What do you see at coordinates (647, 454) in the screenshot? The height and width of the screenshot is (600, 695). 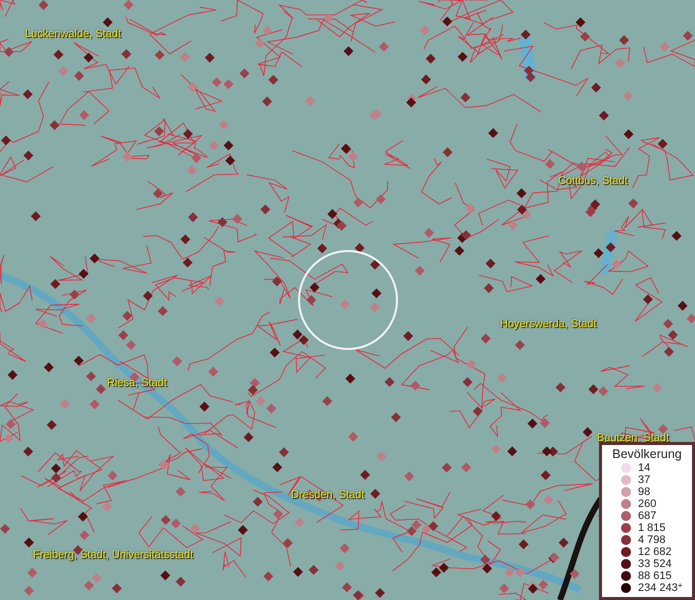 I see `legend-title: Bevölkerung` at bounding box center [647, 454].